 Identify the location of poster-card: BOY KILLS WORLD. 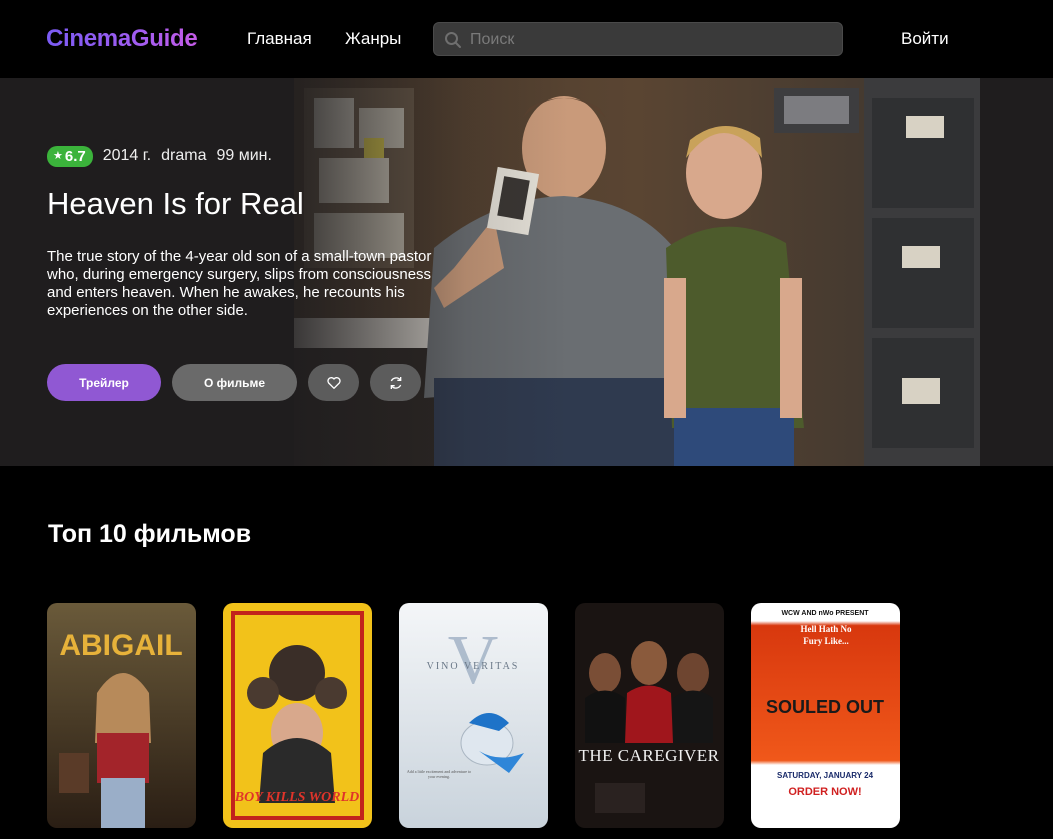
(297, 715).